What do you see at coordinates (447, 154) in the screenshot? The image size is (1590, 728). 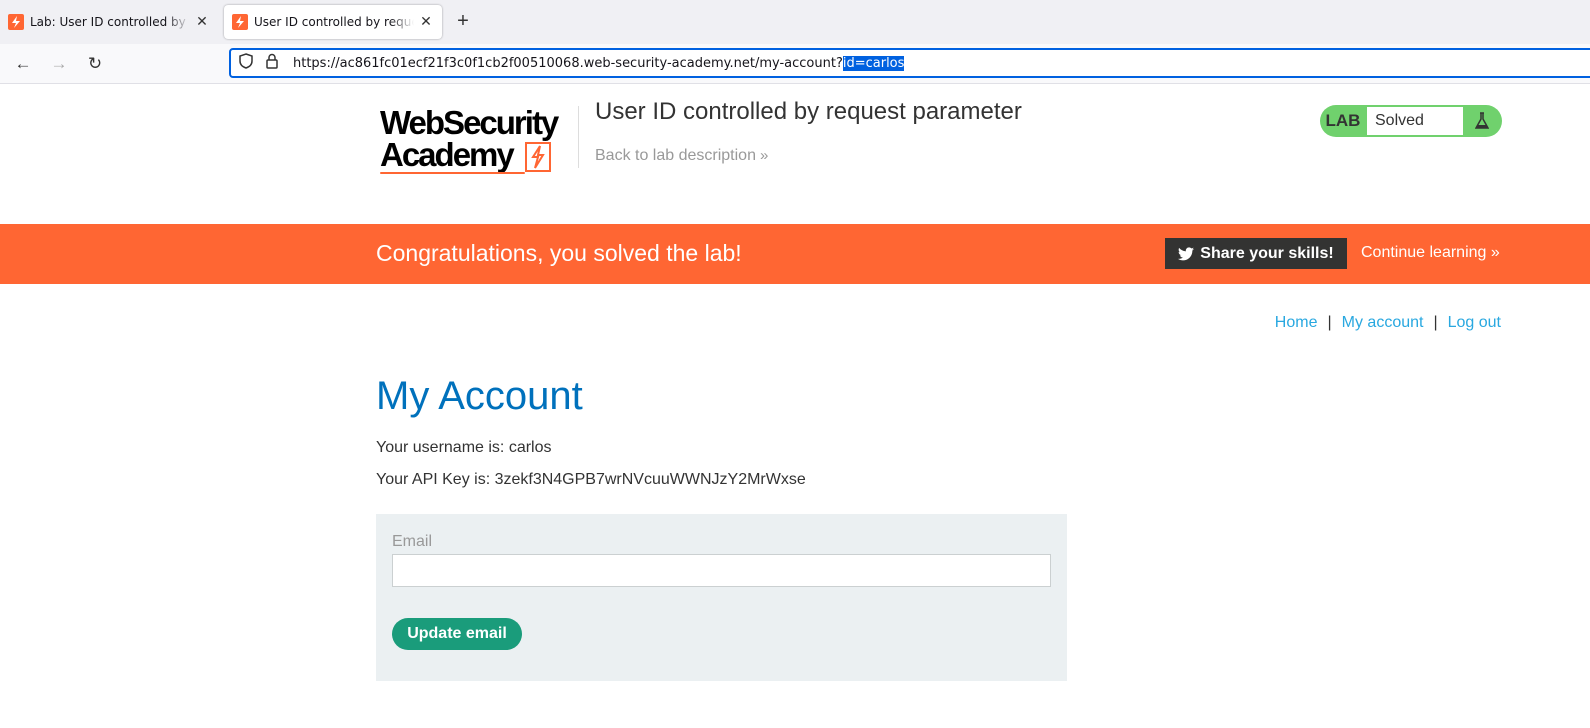 I see `logo-line-2: Academy` at bounding box center [447, 154].